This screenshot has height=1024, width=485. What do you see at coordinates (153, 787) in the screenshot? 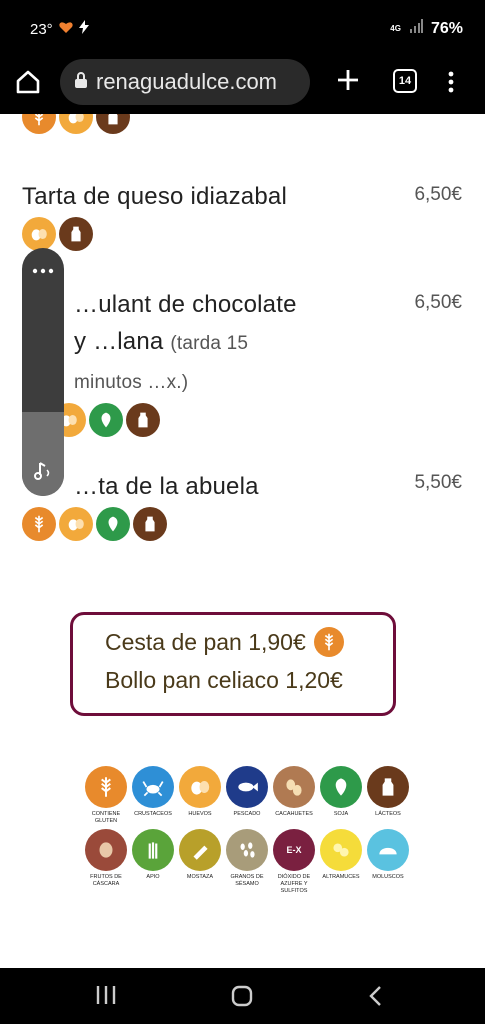
I see `crab-icon` at bounding box center [153, 787].